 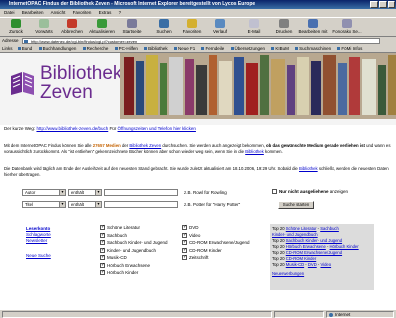 What do you see at coordinates (126, 48) in the screenshot?
I see `link-pc-hilfen: PC-Hilfen` at bounding box center [126, 48].